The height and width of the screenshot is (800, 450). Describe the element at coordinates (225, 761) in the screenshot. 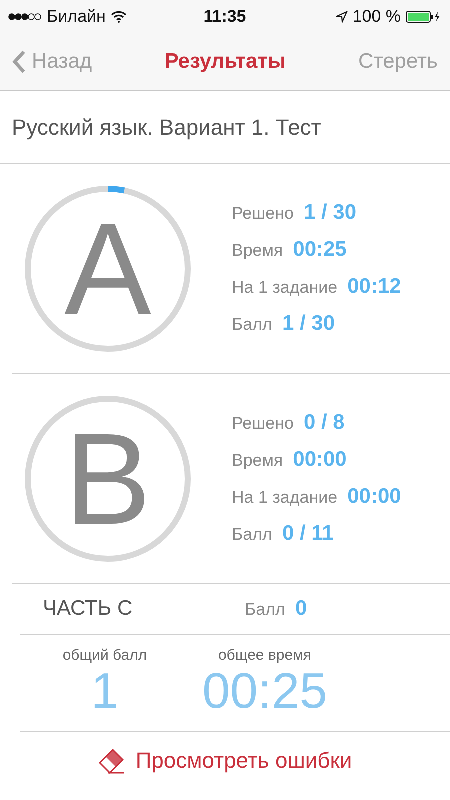

I see `review-errors-button: Просмотреть ошибки` at that location.